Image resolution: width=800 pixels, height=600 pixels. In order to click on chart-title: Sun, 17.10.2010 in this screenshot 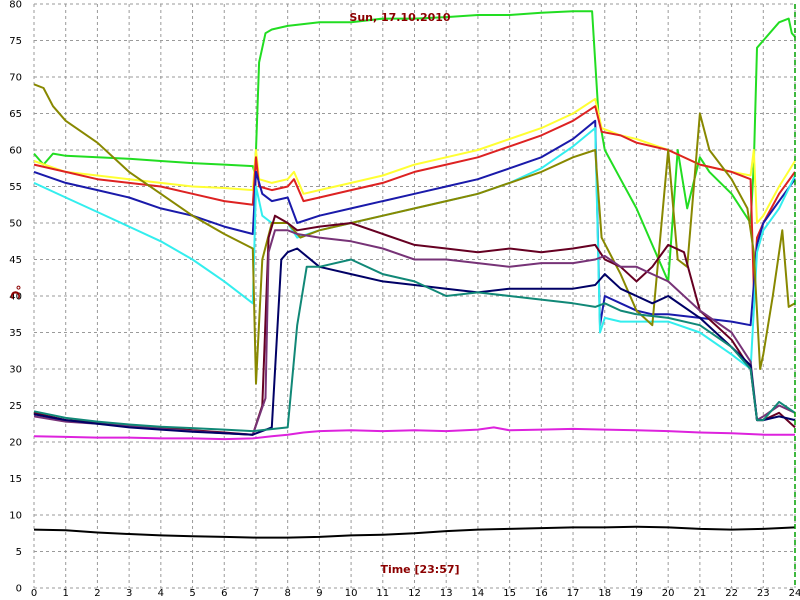, I will do `click(400, 17)`.